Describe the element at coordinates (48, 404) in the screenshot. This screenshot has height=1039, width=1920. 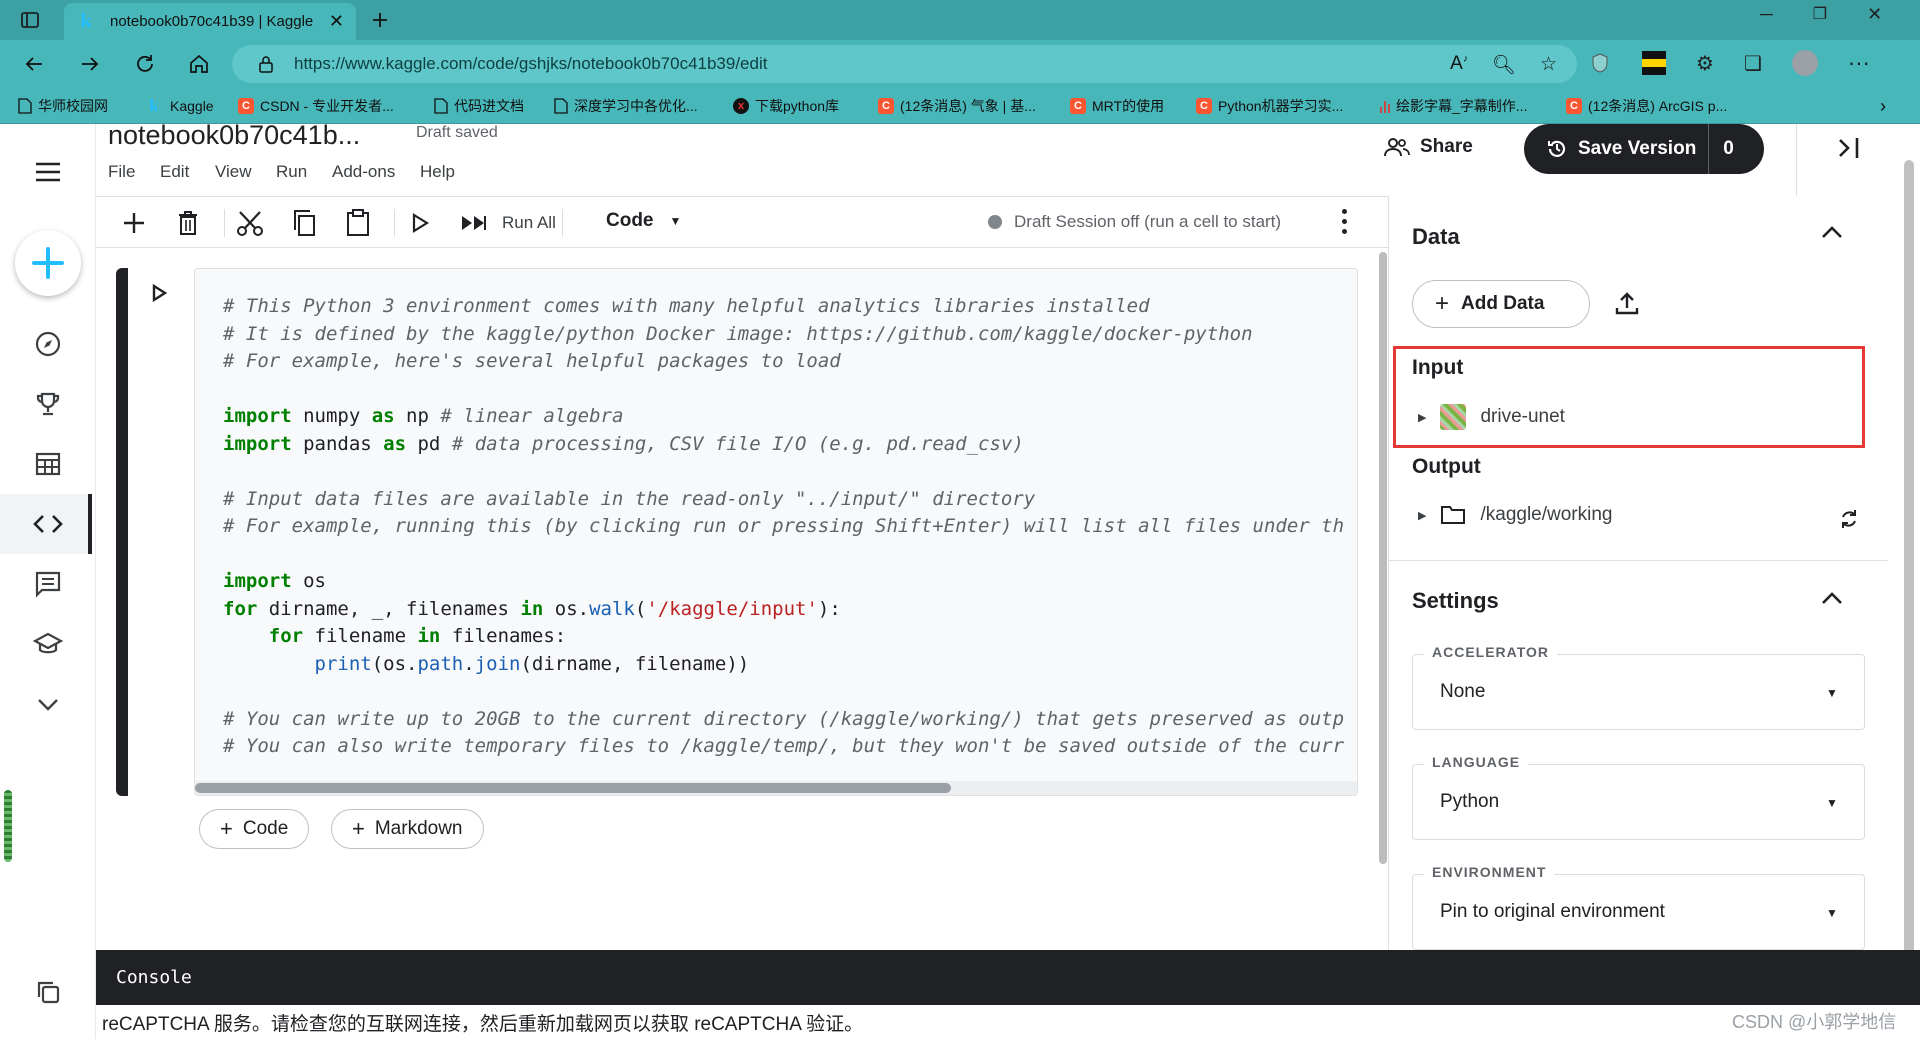
I see `trophy-icon` at that location.